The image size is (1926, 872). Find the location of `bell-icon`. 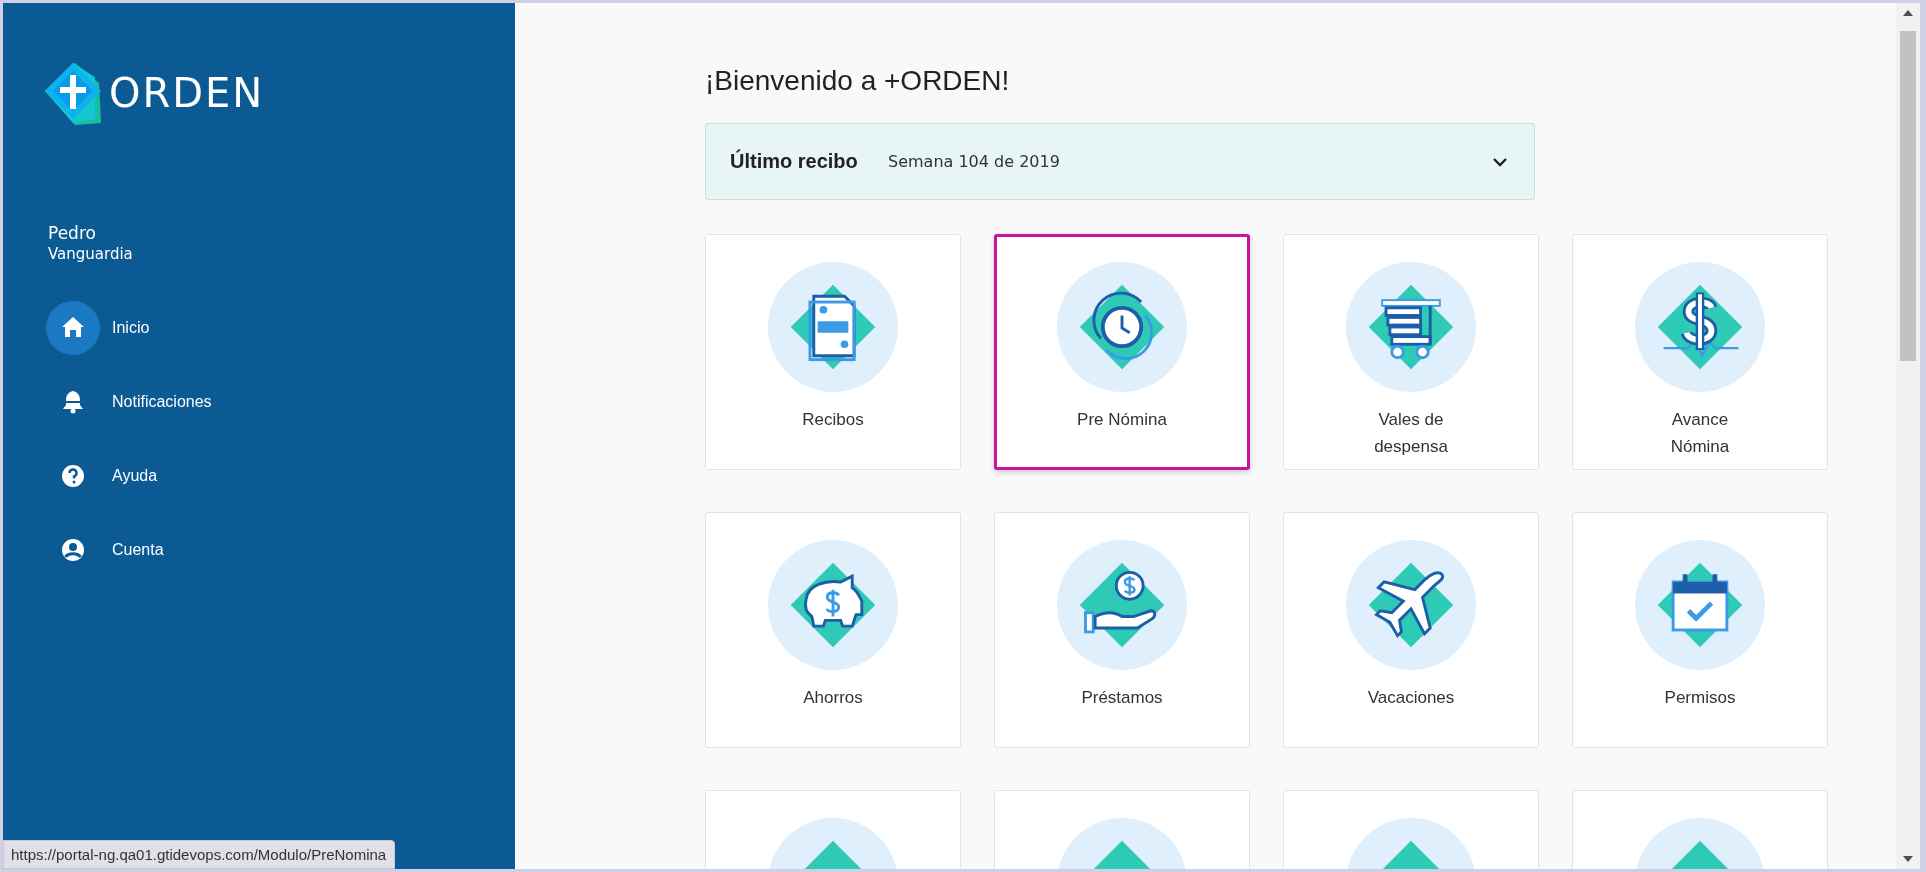

bell-icon is located at coordinates (73, 402).